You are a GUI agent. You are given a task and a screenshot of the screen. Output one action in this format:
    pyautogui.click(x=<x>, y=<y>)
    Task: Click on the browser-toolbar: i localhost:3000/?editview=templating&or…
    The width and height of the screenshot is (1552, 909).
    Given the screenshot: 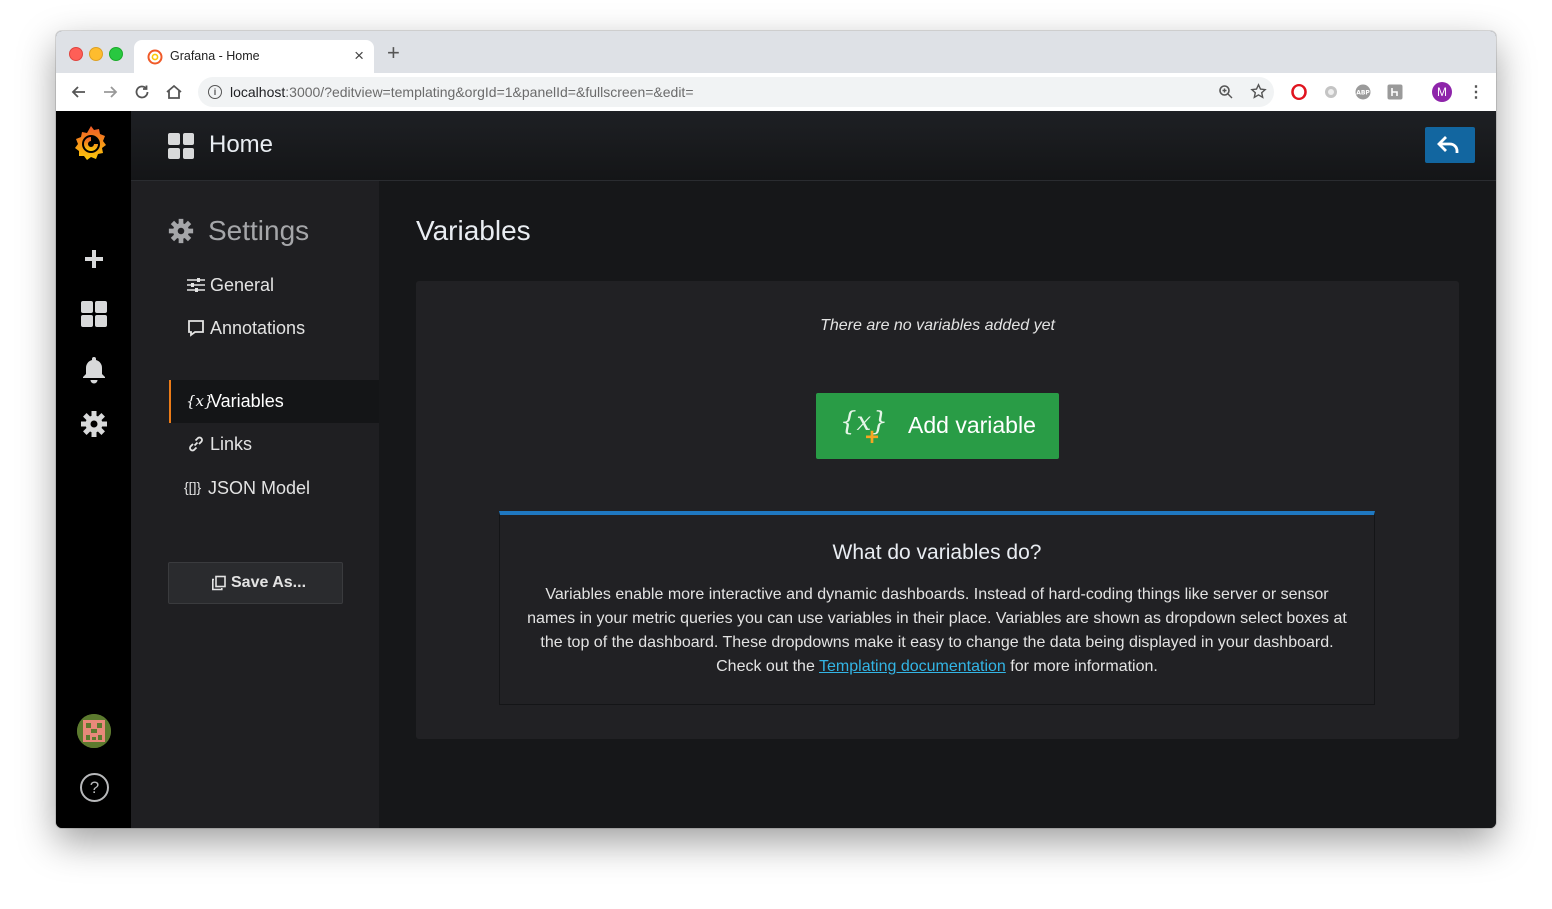 What is the action you would take?
    pyautogui.click(x=776, y=92)
    